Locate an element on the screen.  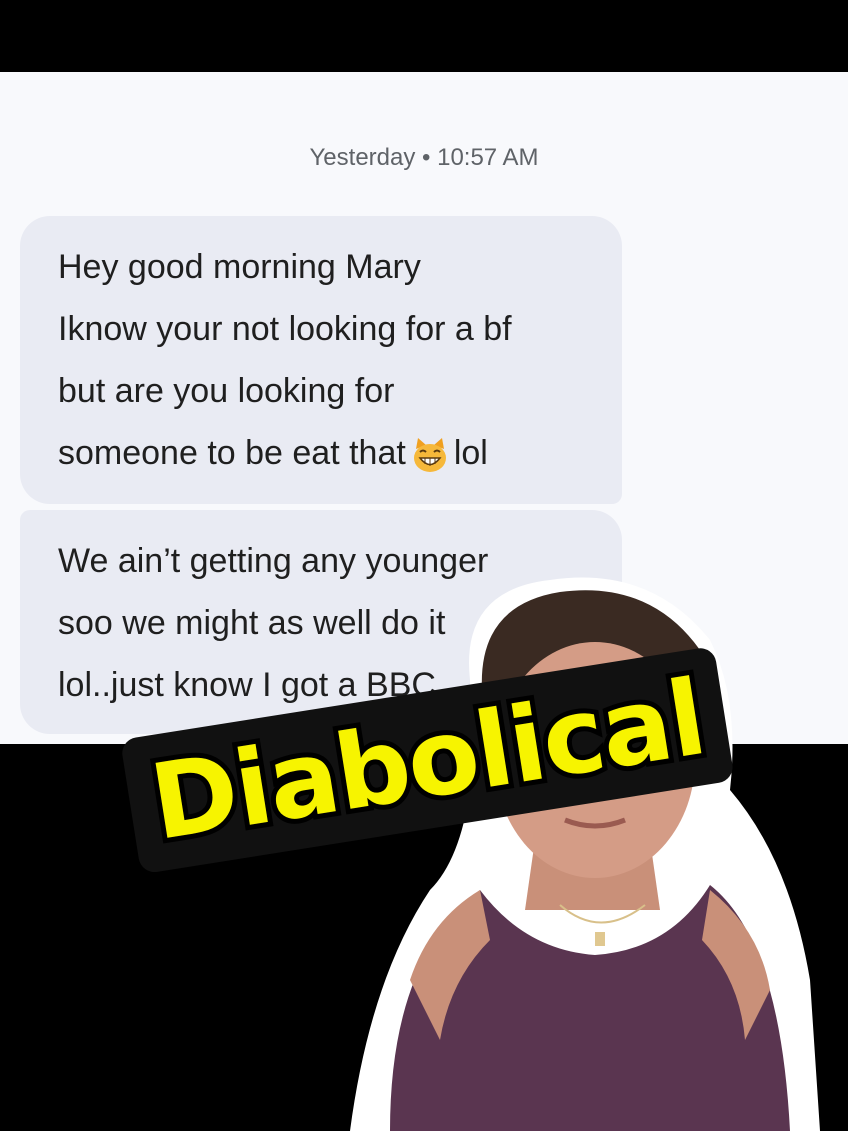
message-line: Iknow your not looking for a bf is located at coordinates (285, 329).